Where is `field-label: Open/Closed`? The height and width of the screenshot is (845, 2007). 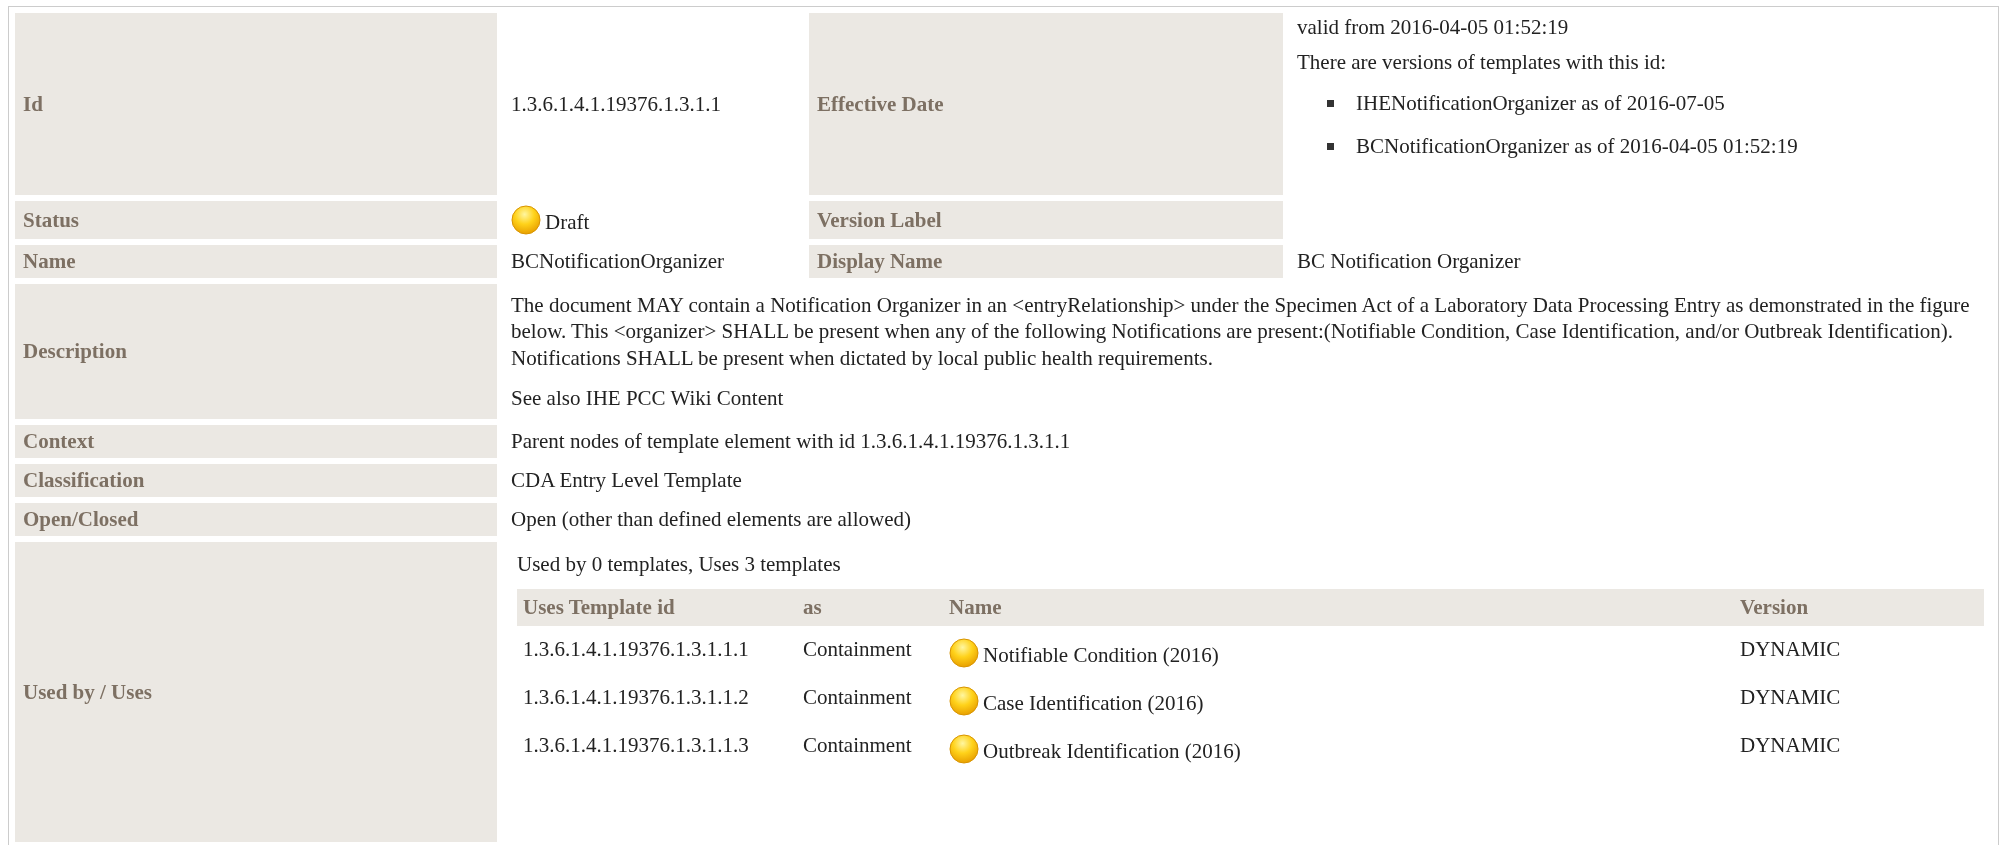 field-label: Open/Closed is located at coordinates (256, 519).